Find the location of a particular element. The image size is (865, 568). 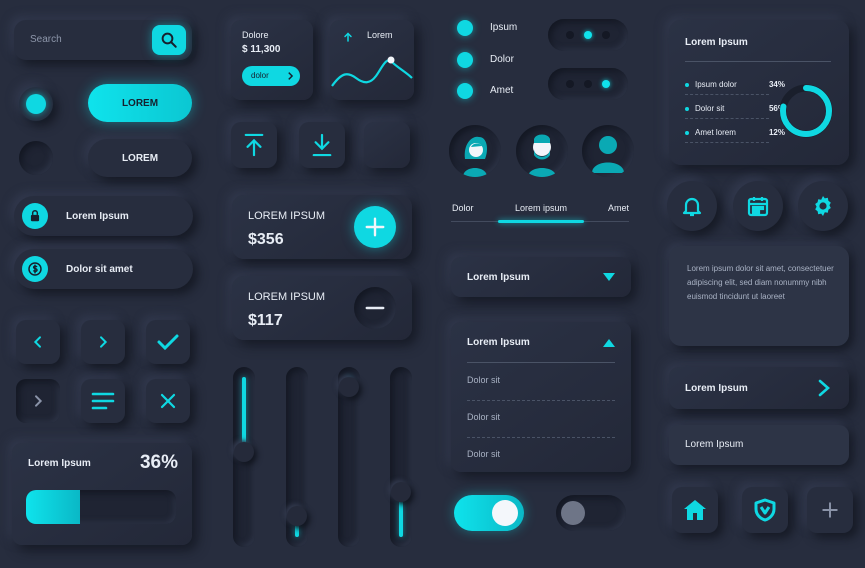

dollar-pill-button: Dolor sit amet is located at coordinates (103, 269).